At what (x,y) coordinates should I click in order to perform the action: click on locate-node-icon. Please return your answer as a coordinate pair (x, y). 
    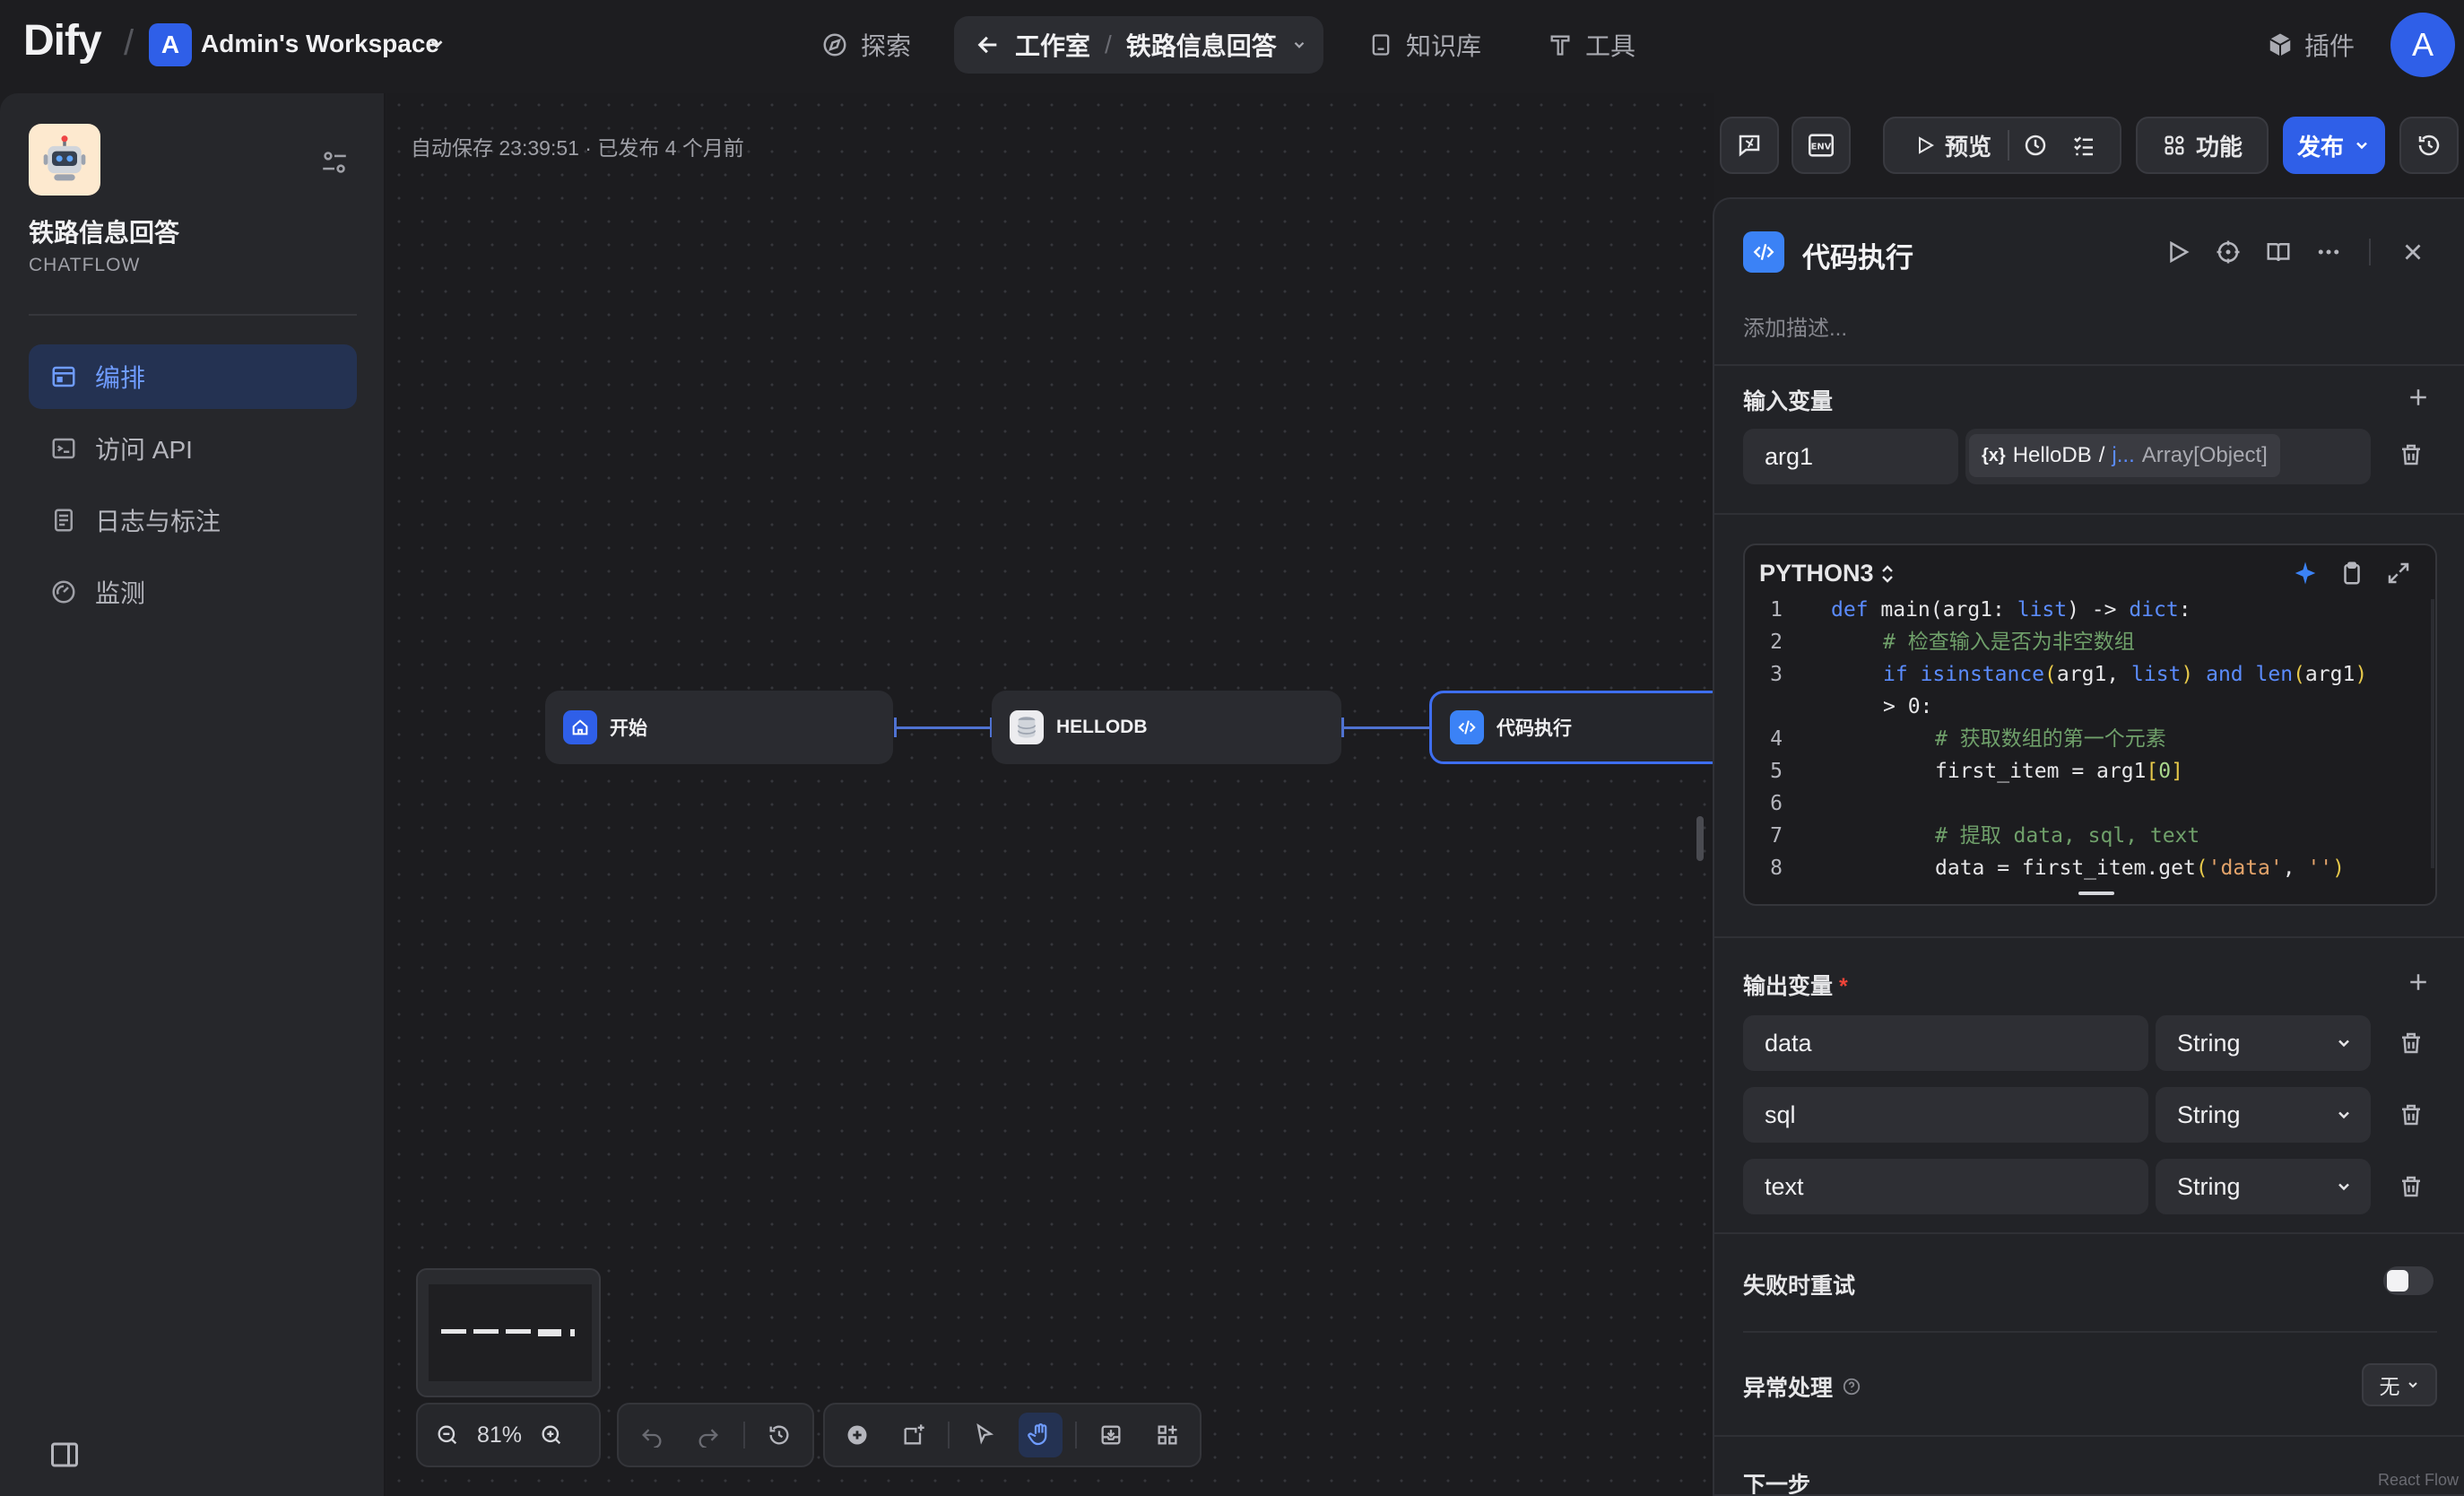
    Looking at the image, I should click on (2228, 252).